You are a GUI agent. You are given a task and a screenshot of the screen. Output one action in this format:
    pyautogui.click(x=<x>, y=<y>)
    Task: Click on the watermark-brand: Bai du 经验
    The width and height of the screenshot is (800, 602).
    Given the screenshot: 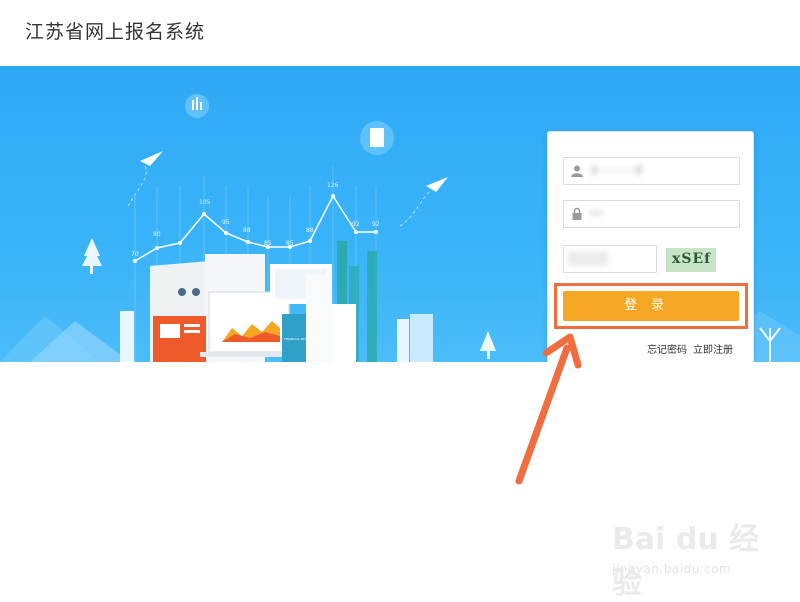 What is the action you would take?
    pyautogui.click(x=686, y=561)
    